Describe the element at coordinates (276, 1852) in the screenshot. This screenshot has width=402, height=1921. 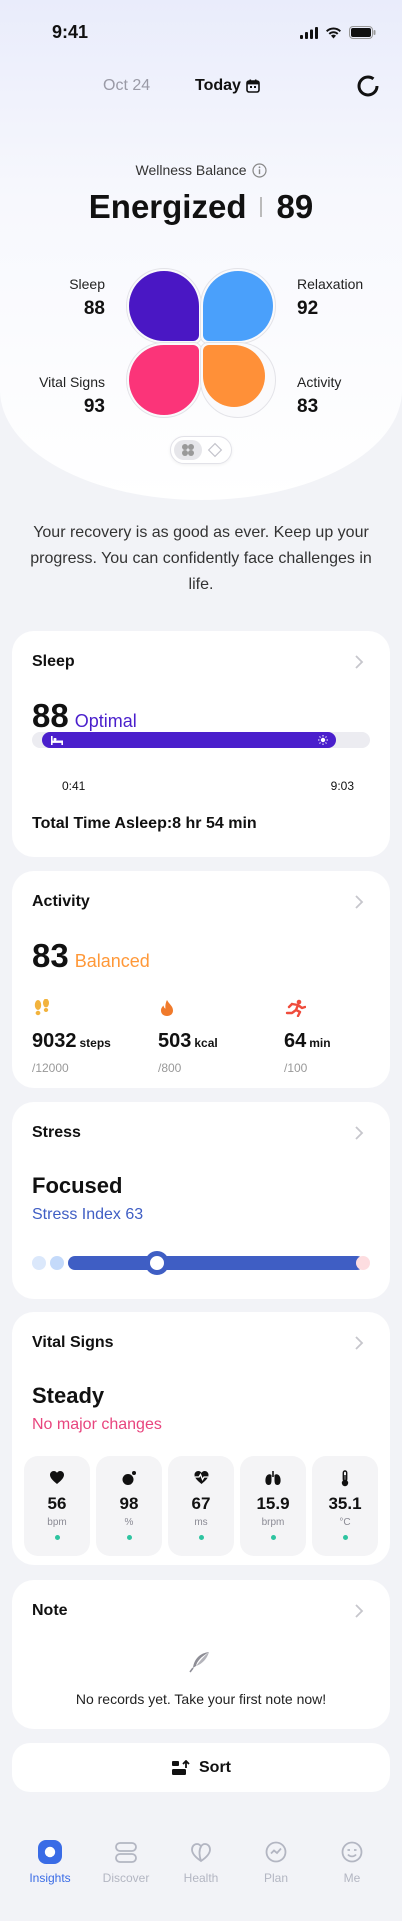
I see `plan-icon` at that location.